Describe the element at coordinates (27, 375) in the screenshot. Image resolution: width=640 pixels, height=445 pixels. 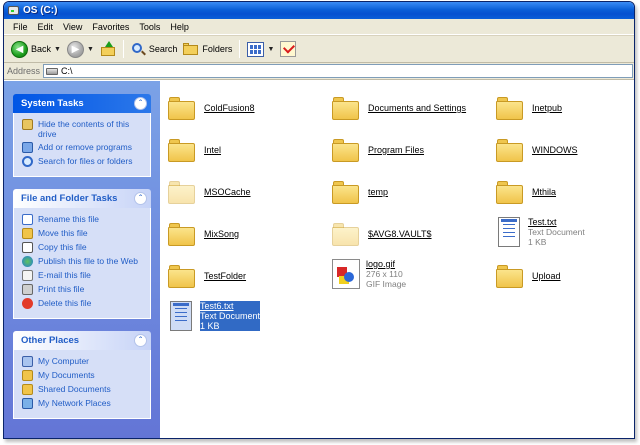
I see `my-documents-icon` at that location.